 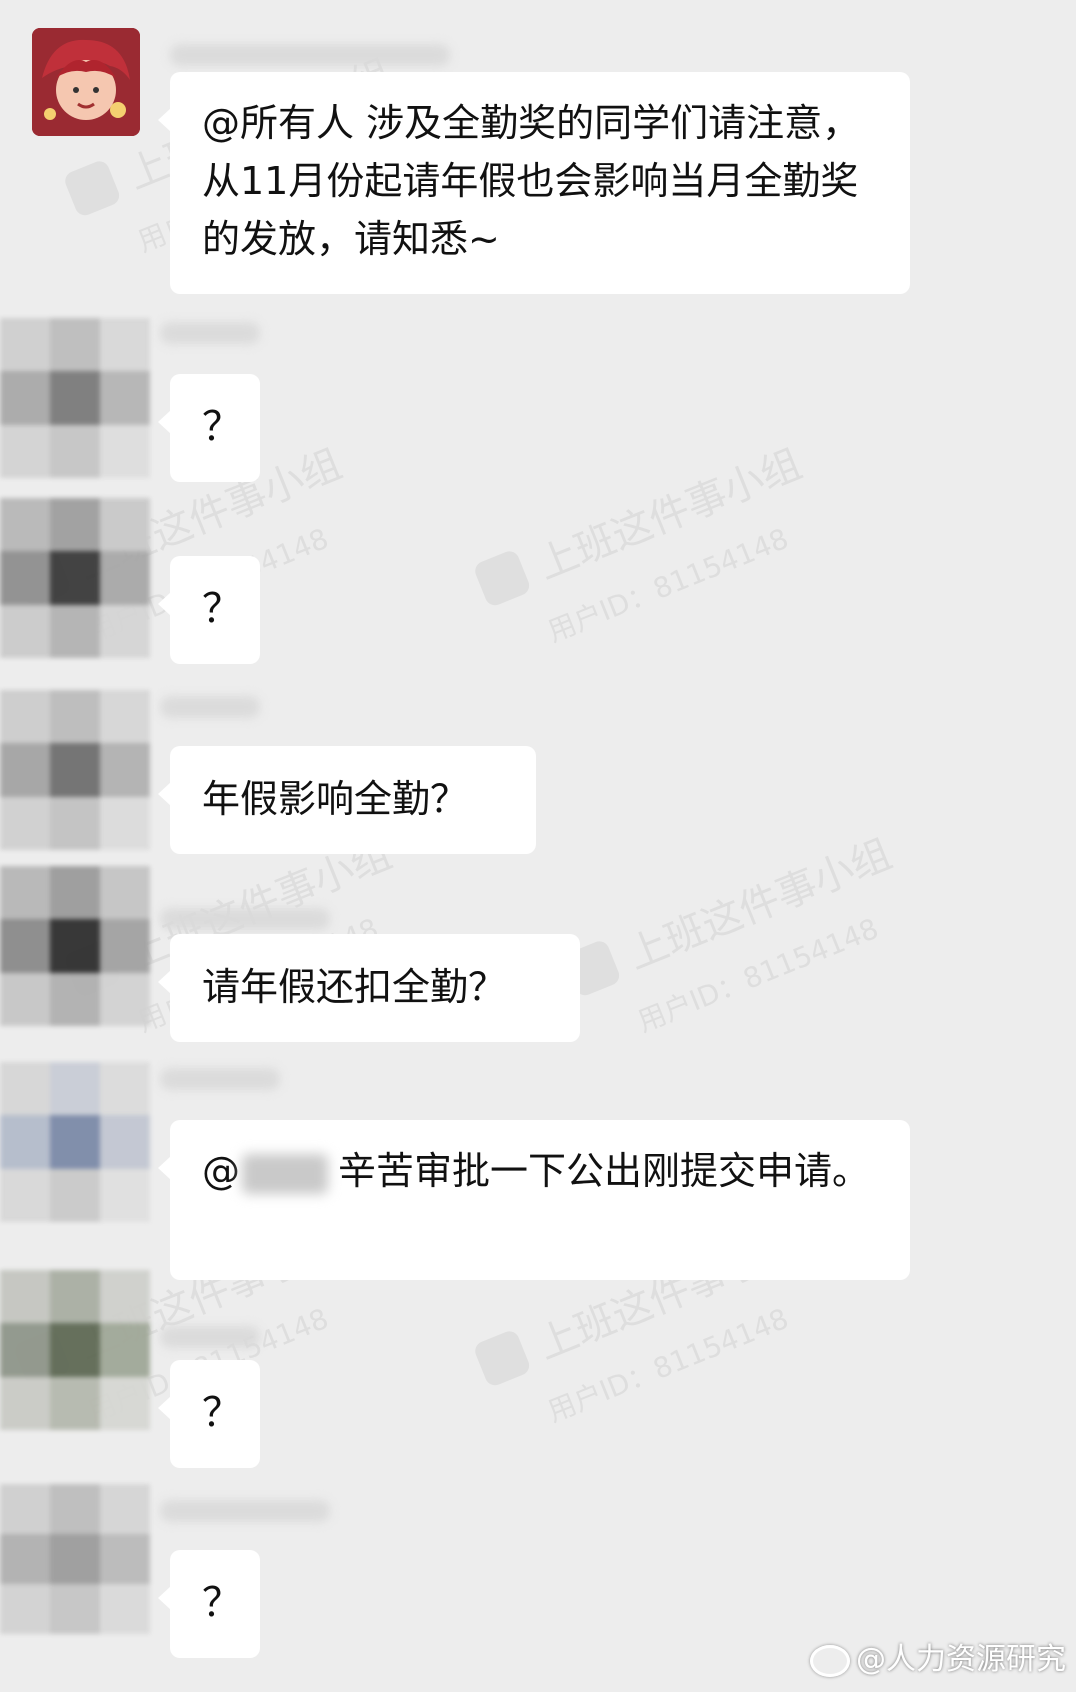 I want to click on weibo-credit: @人力资源研究, so click(x=938, y=1656).